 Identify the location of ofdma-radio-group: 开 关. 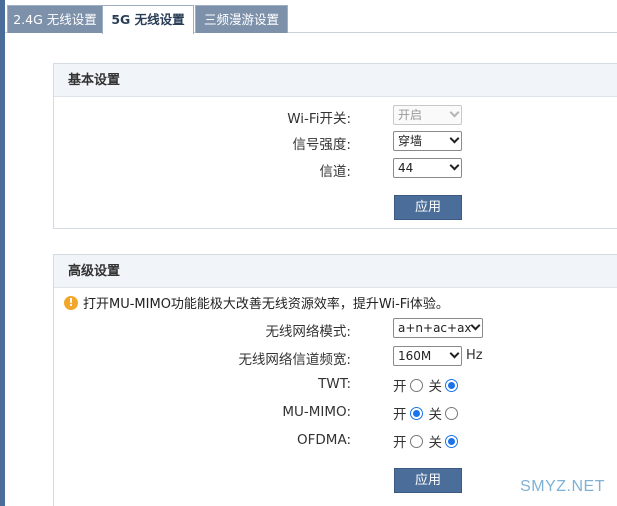
(428, 441).